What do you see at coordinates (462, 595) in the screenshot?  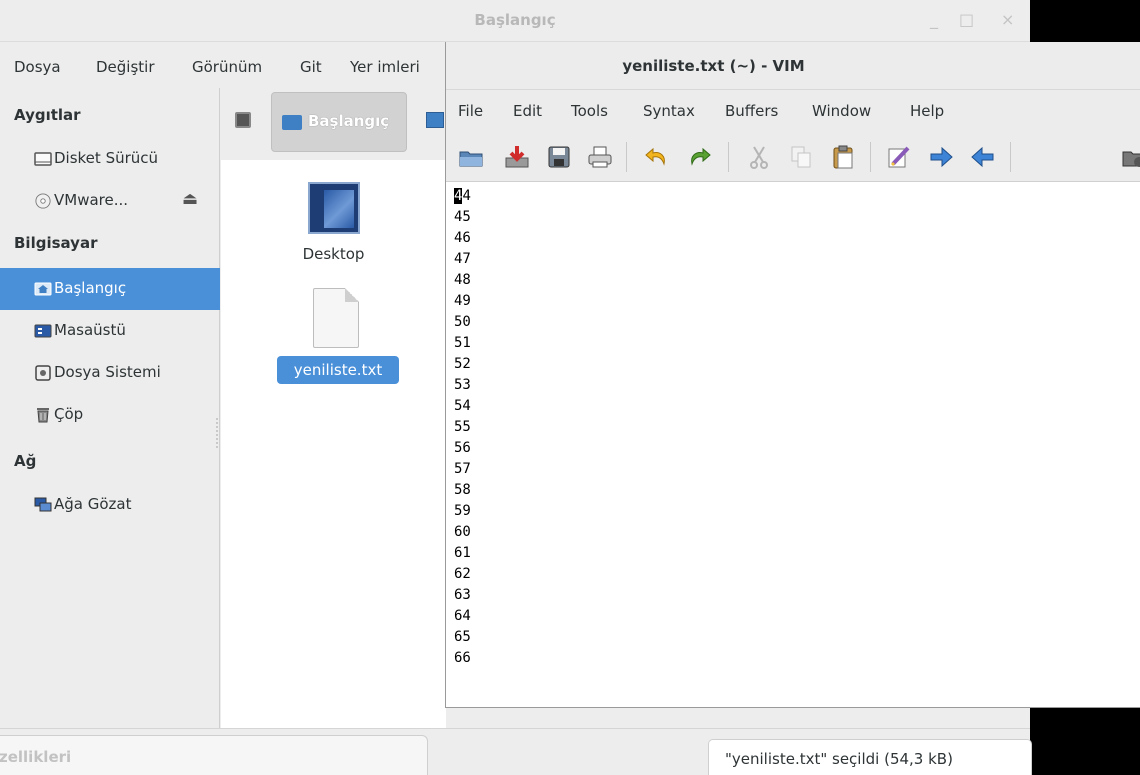 I see `text-line: 63` at bounding box center [462, 595].